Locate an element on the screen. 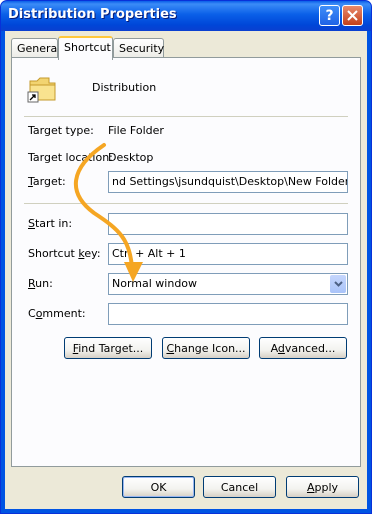 The width and height of the screenshot is (372, 514). start-in-label: Start in: is located at coordinates (50, 223).